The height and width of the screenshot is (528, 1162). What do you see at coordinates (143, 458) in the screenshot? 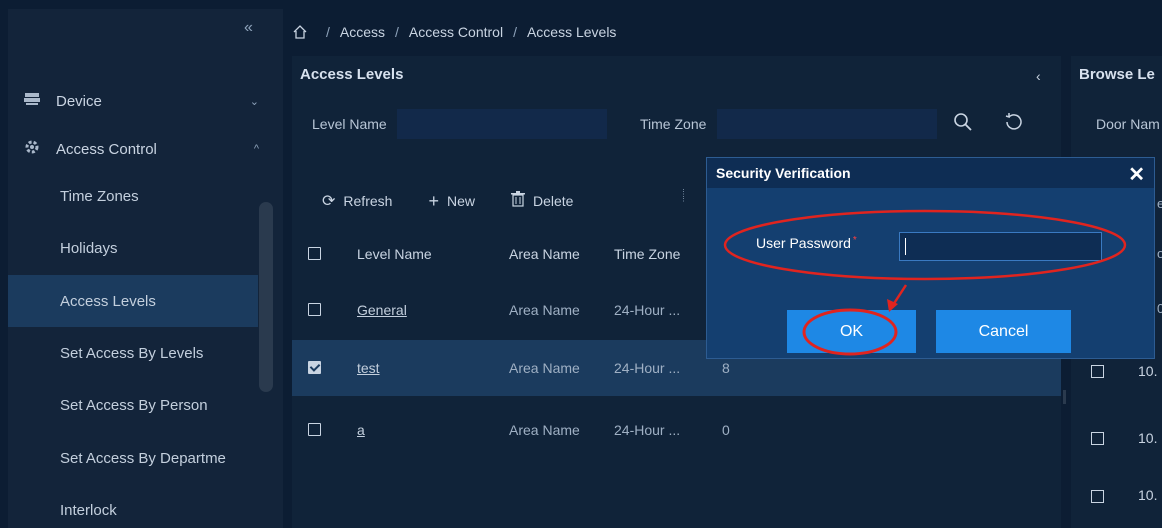
I see `sidebar-item-label: Set Access By Departme` at bounding box center [143, 458].